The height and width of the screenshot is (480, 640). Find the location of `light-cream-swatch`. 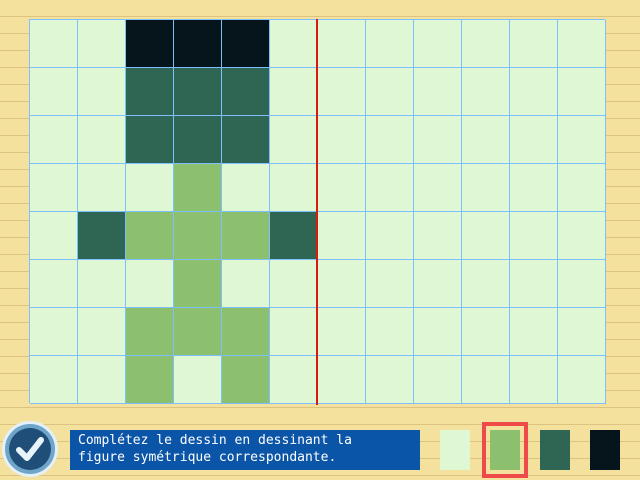

light-cream-swatch is located at coordinates (455, 450).